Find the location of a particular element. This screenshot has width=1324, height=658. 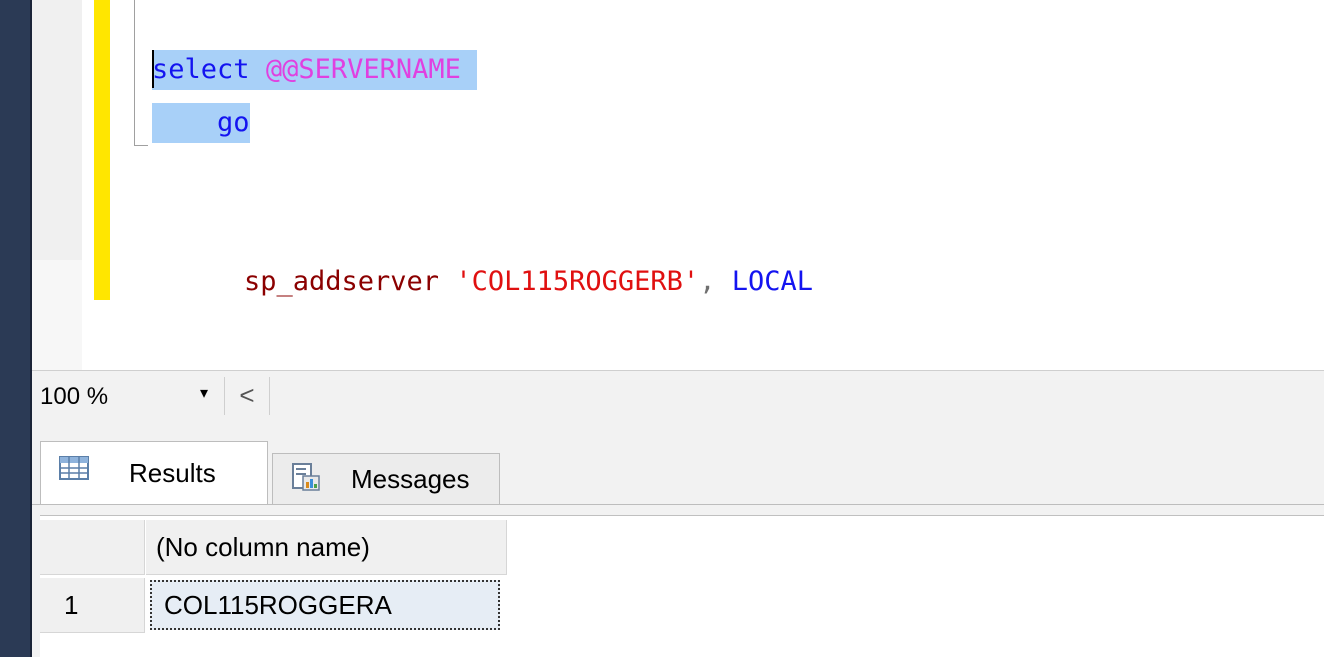

keyword-select: select is located at coordinates (201, 69).